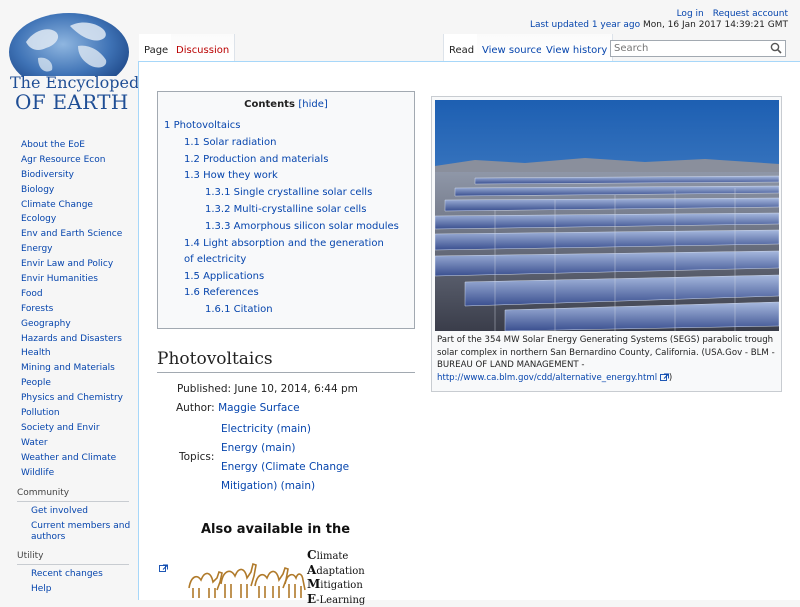 The height and width of the screenshot is (607, 800). What do you see at coordinates (715, 25) in the screenshot?
I see `last-updated-date: Mon, 16 Jan 2017 14:39:21 GMT` at bounding box center [715, 25].